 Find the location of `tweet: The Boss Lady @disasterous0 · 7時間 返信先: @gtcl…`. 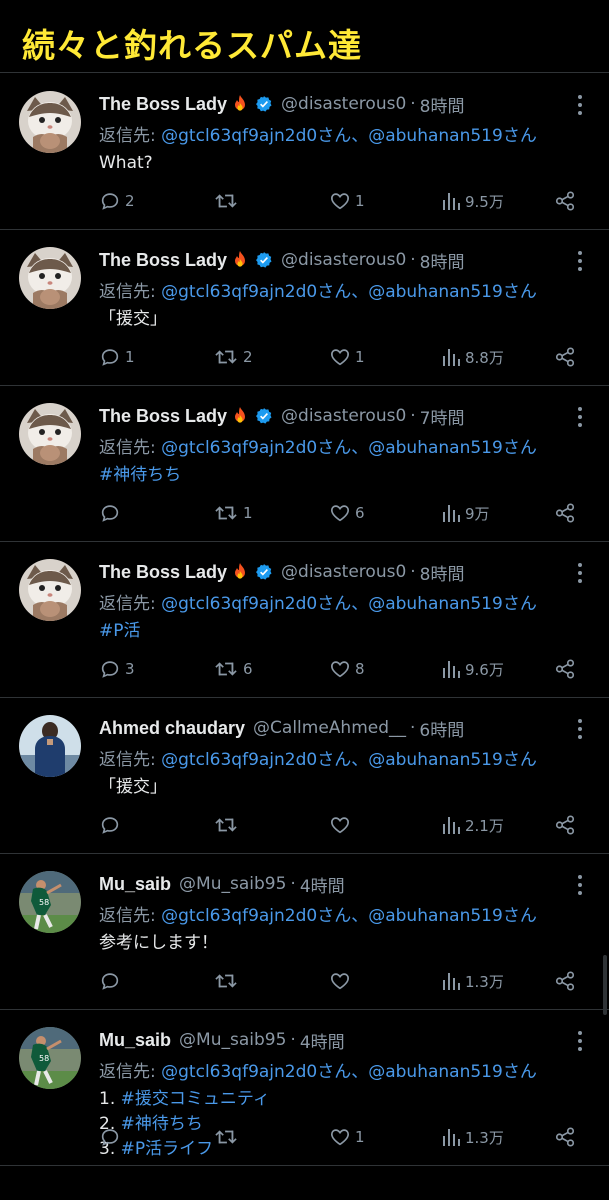

tweet: The Boss Lady @disasterous0 · 7時間 返信先: @gtcl… is located at coordinates (304, 463).